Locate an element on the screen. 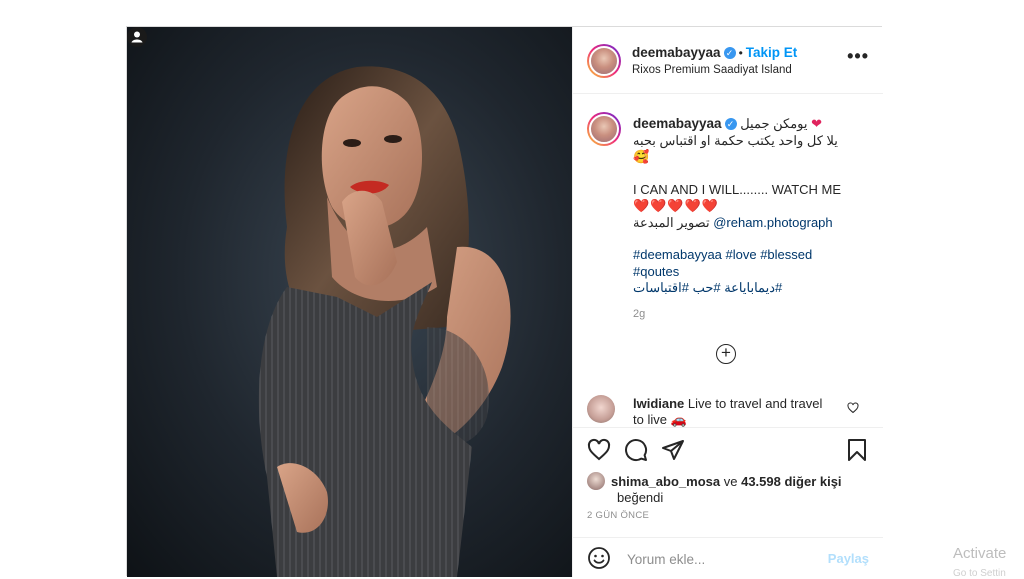 Image resolution: width=1024 pixels, height=579 pixels. author-username: deemabayyaa is located at coordinates (676, 52).